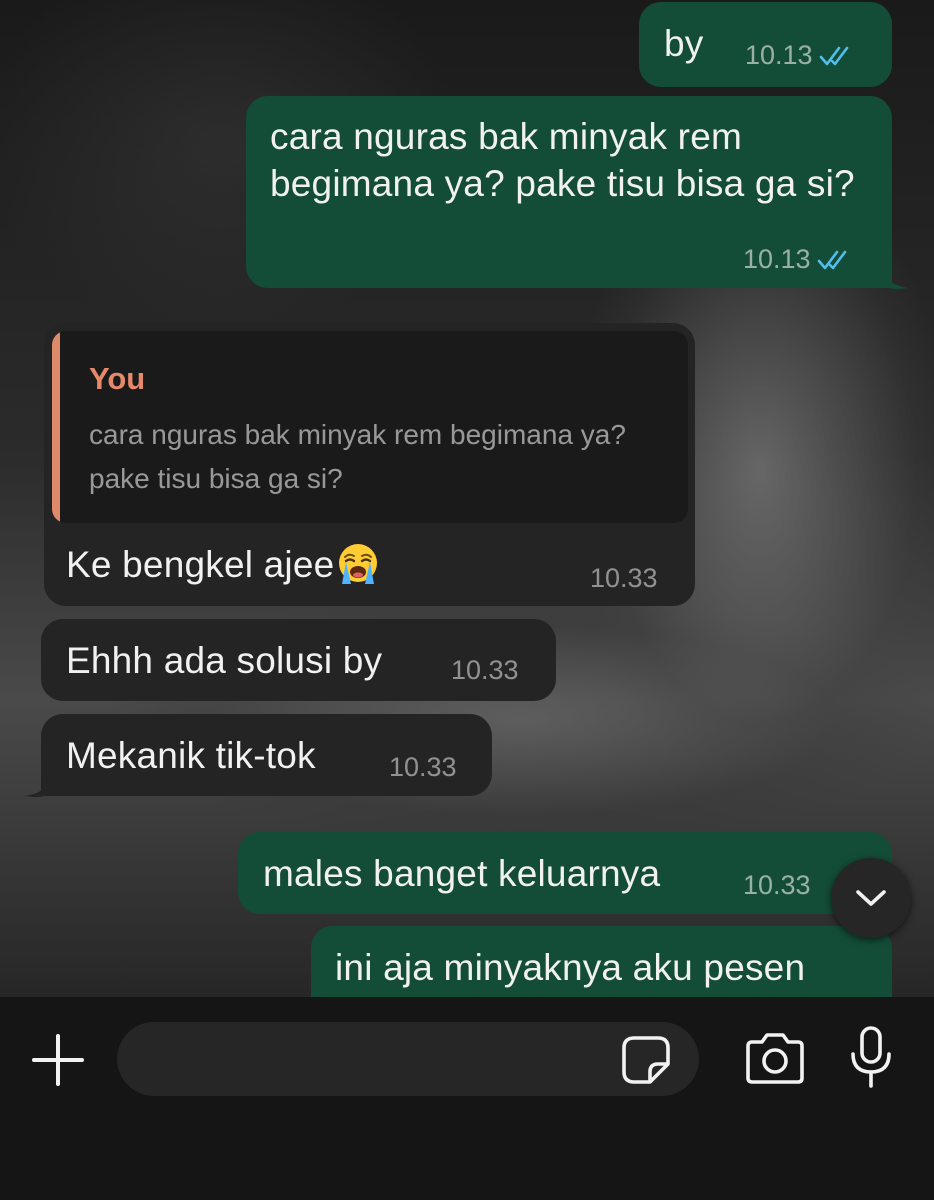 This screenshot has width=934, height=1200. I want to click on outgoing-message: by 10.13, so click(765, 44).